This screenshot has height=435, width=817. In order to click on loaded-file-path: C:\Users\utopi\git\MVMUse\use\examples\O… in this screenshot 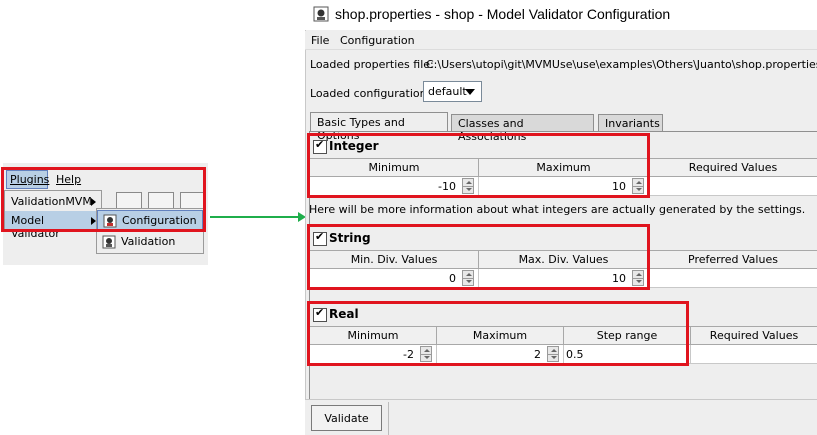, I will do `click(621, 64)`.